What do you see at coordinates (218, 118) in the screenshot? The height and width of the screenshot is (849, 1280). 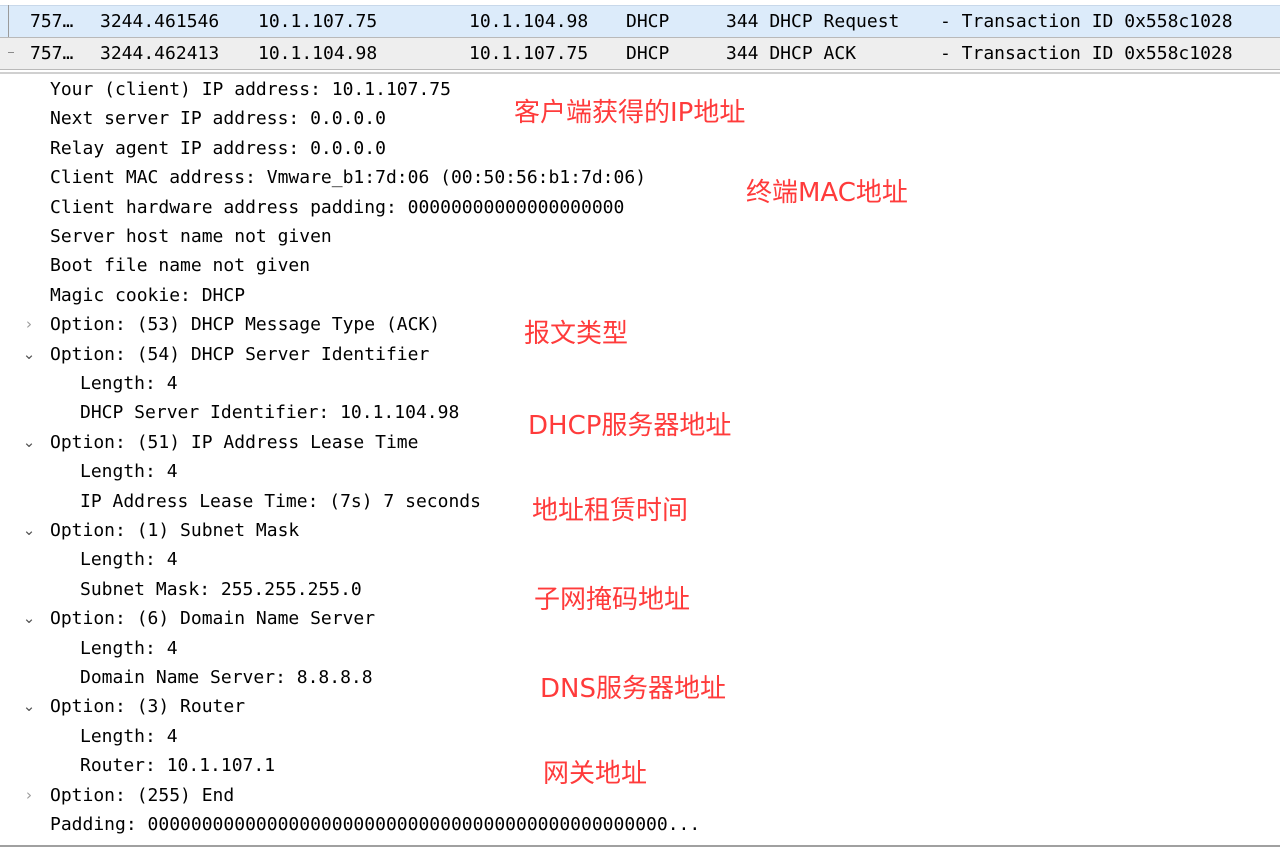 I see `tree-field: Next server IP address: 0.0.0.0` at bounding box center [218, 118].